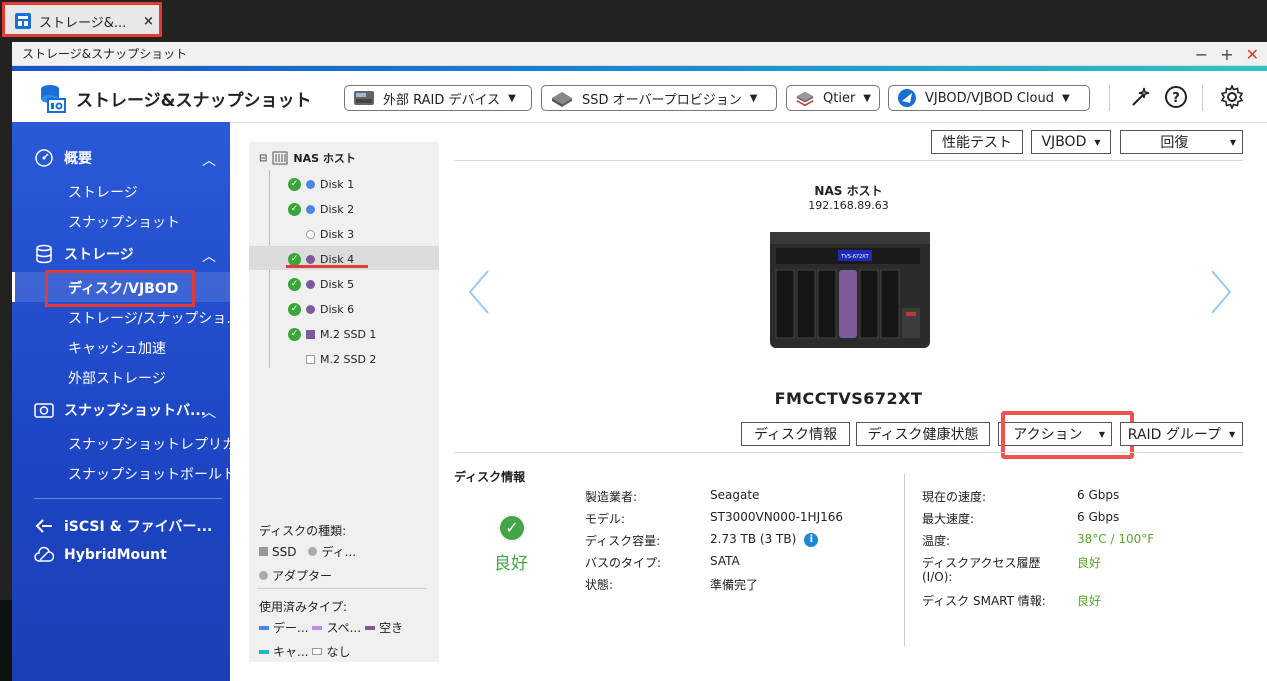 The height and width of the screenshot is (681, 1267). Describe the element at coordinates (84, 254) in the screenshot. I see `sidebar-group-storage: ストレージ` at that location.